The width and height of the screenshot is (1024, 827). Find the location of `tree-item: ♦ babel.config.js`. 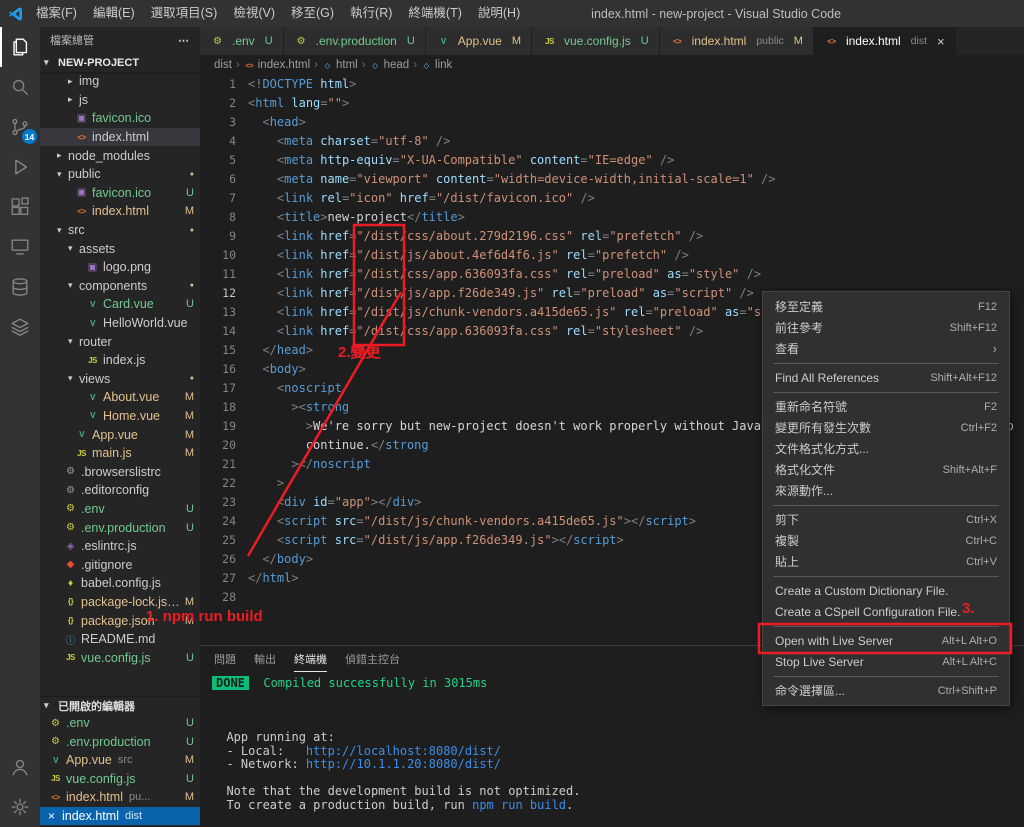

tree-item: ♦ babel.config.js is located at coordinates (120, 583).